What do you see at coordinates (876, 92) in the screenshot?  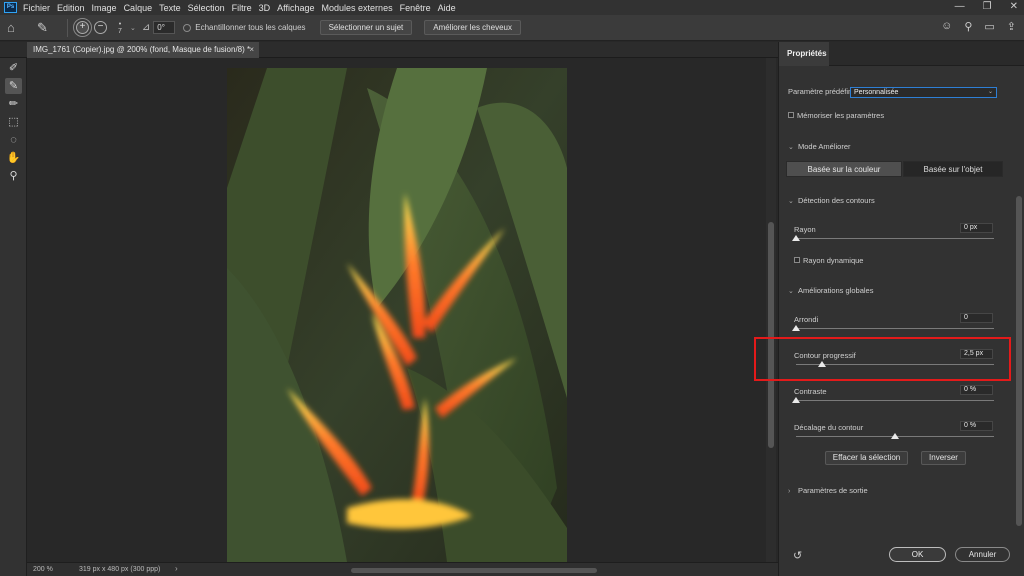 I see `preset-value: Personnalisée` at bounding box center [876, 92].